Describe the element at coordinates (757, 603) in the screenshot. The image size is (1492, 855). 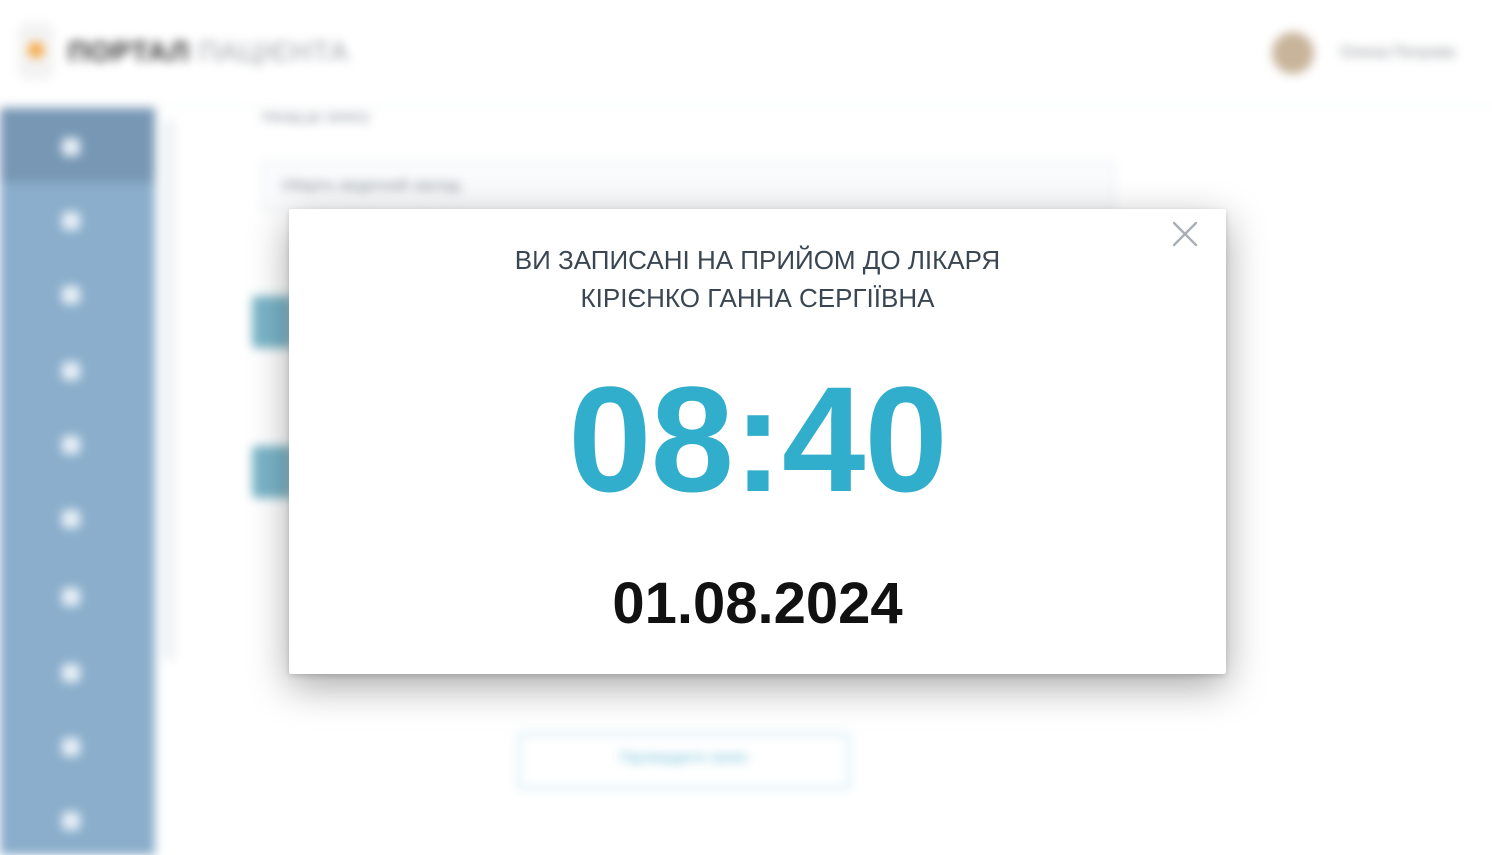
I see `appointment-date: 01.08.2024` at that location.